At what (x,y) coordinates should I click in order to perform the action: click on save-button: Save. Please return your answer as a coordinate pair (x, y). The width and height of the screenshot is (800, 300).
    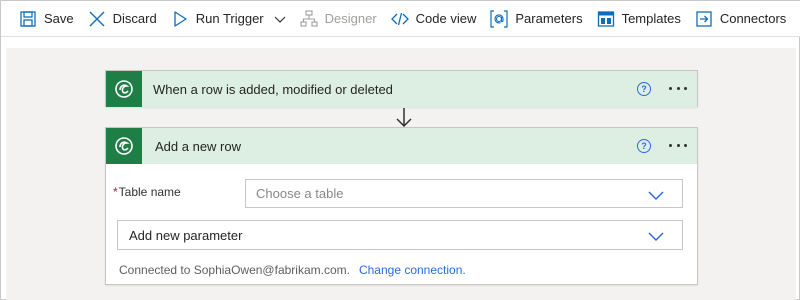
    Looking at the image, I should click on (46, 19).